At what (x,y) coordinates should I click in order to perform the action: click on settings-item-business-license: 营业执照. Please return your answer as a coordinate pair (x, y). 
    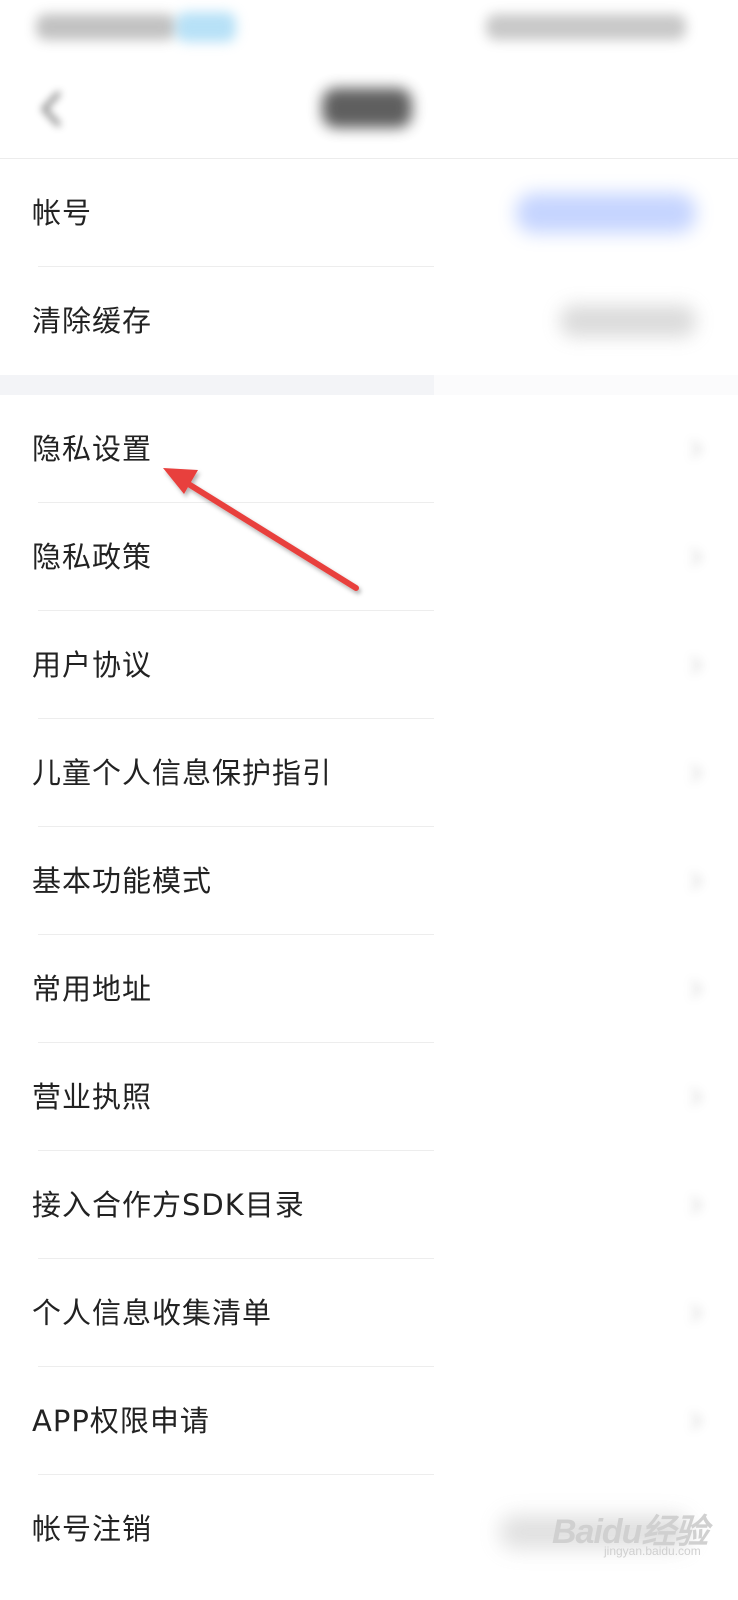
    Looking at the image, I should click on (369, 1097).